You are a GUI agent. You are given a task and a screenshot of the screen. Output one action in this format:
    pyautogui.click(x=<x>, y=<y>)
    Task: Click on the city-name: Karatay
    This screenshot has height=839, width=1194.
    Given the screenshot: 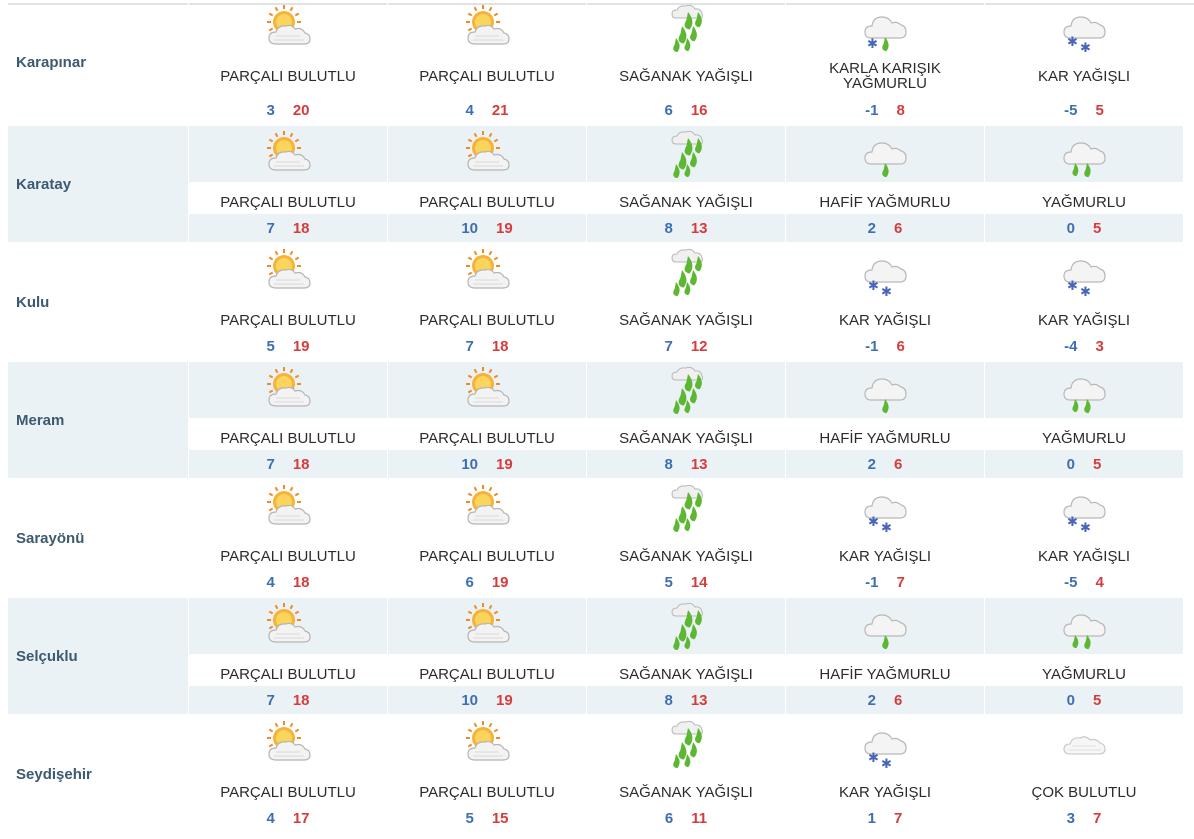 What is the action you would take?
    pyautogui.click(x=98, y=184)
    